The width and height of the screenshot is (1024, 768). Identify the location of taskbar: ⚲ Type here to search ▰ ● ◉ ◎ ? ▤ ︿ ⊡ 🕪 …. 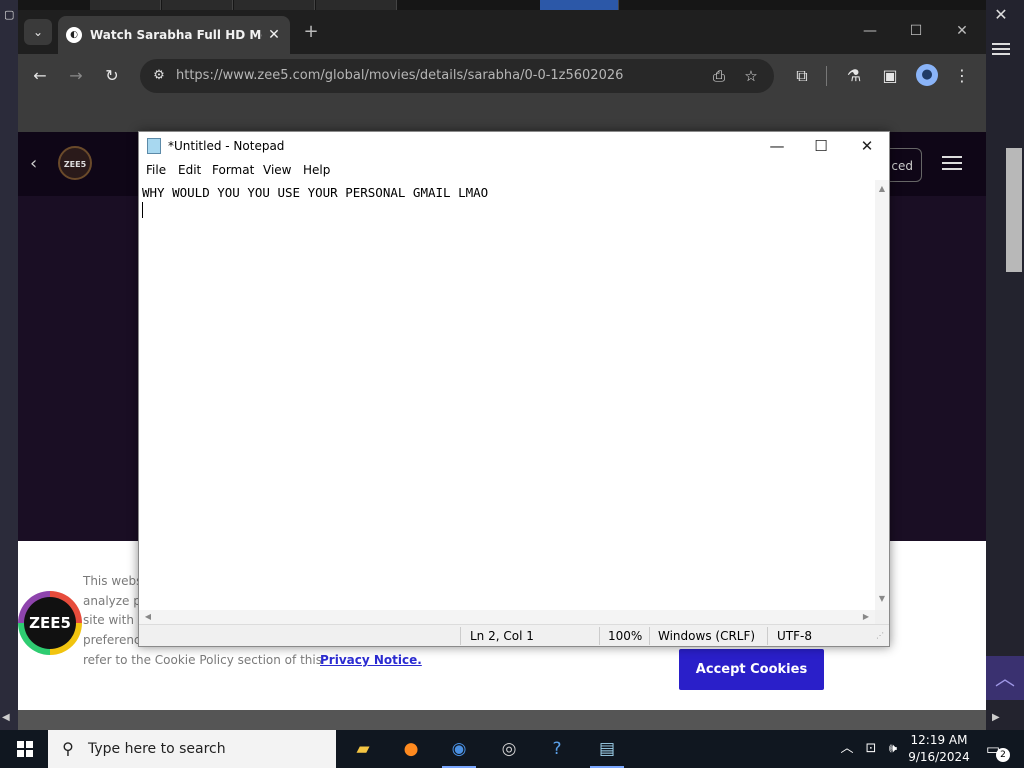
(512, 749).